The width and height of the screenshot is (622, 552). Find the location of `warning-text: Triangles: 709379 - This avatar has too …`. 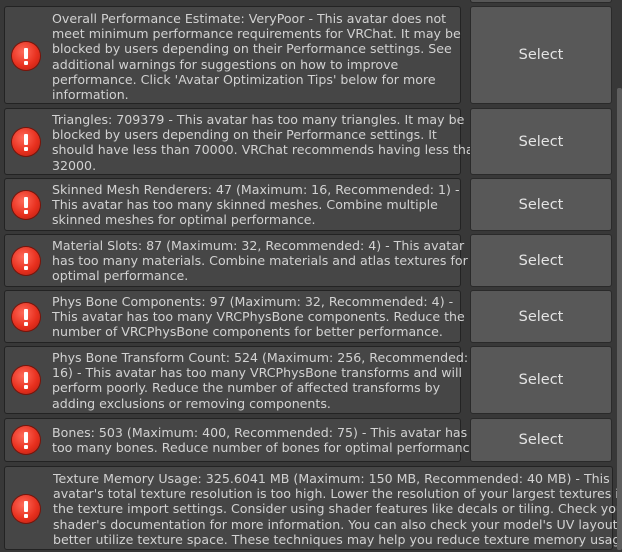

warning-text: Triangles: 709379 - This avatar has too … is located at coordinates (267, 142).